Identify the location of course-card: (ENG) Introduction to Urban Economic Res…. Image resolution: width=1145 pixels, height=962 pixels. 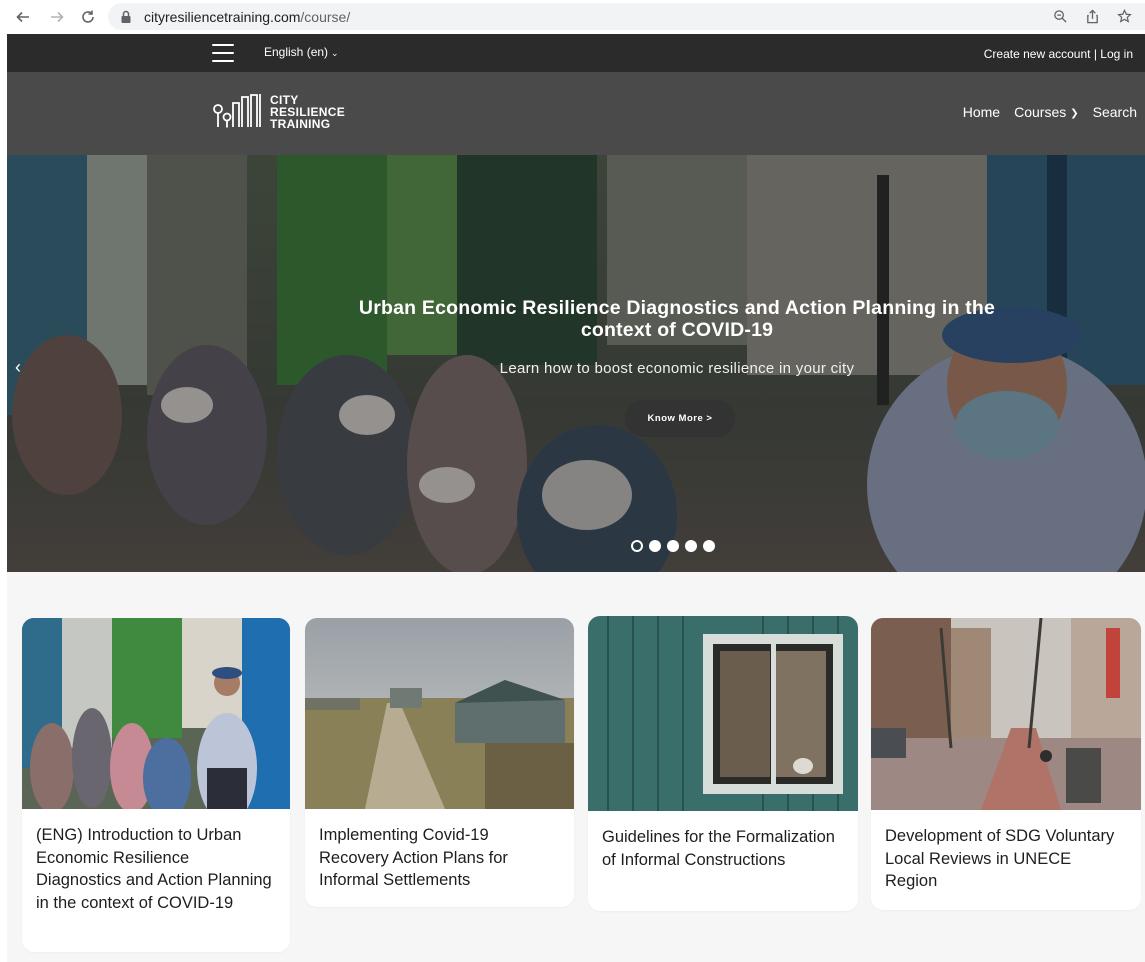
(156, 785).